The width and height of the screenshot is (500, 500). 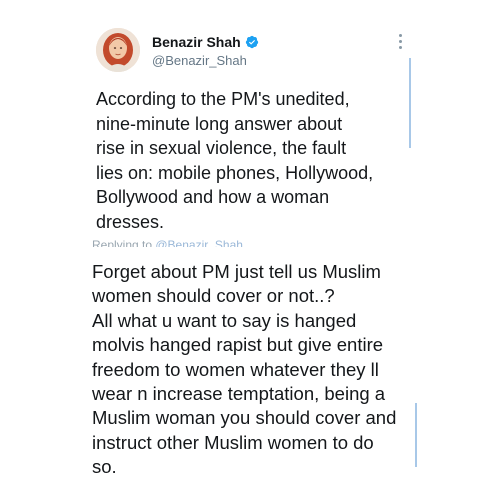 What do you see at coordinates (251, 42) in the screenshot?
I see `verified-badge-icon` at bounding box center [251, 42].